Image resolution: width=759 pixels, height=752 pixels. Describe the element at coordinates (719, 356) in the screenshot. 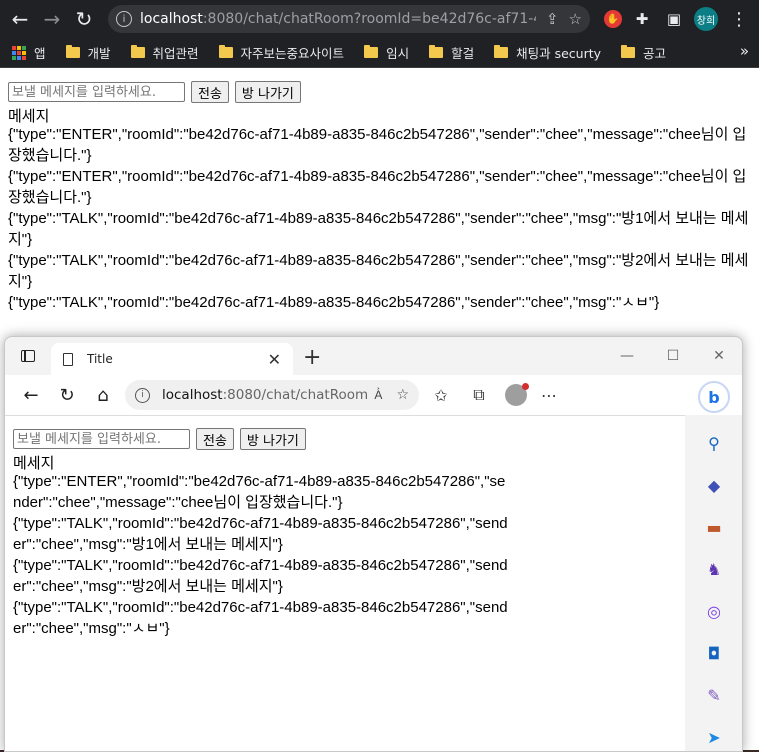

I see `close-window-icon: ✕` at that location.